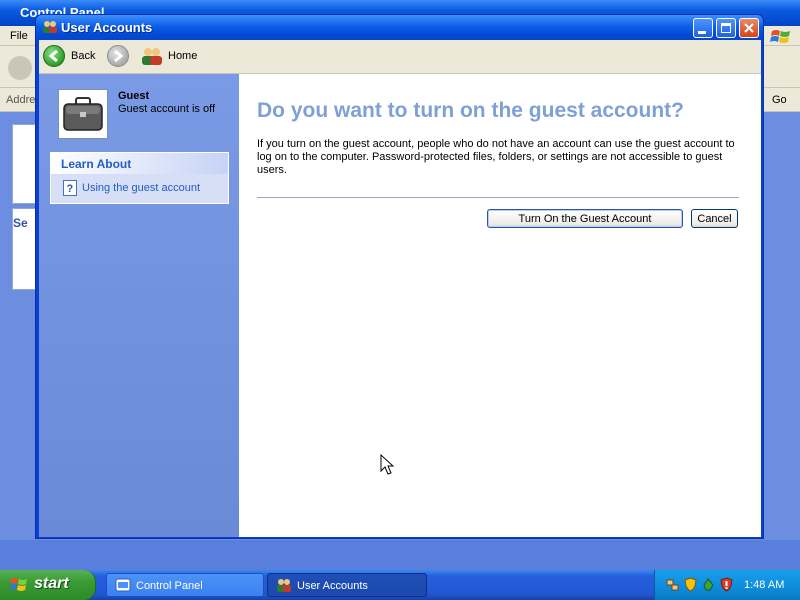  I want to click on learn-about-panel: Learn About ? Using the guest account, so click(139, 178).